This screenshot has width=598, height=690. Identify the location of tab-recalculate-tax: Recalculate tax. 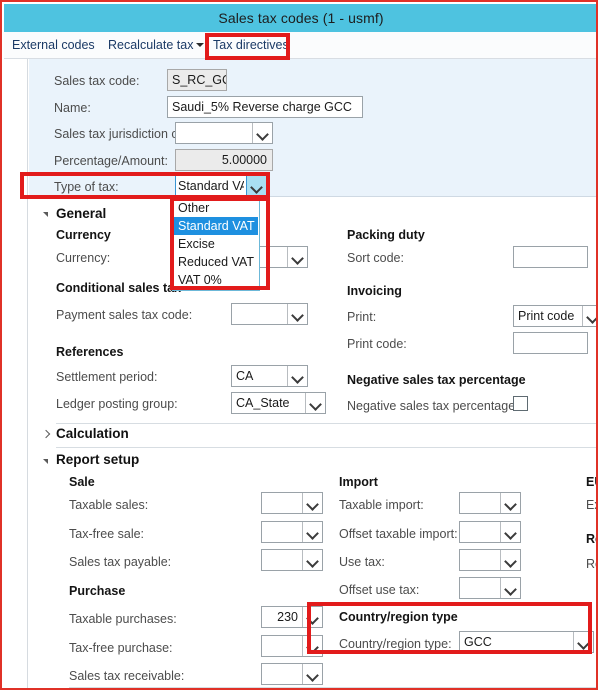
(156, 45).